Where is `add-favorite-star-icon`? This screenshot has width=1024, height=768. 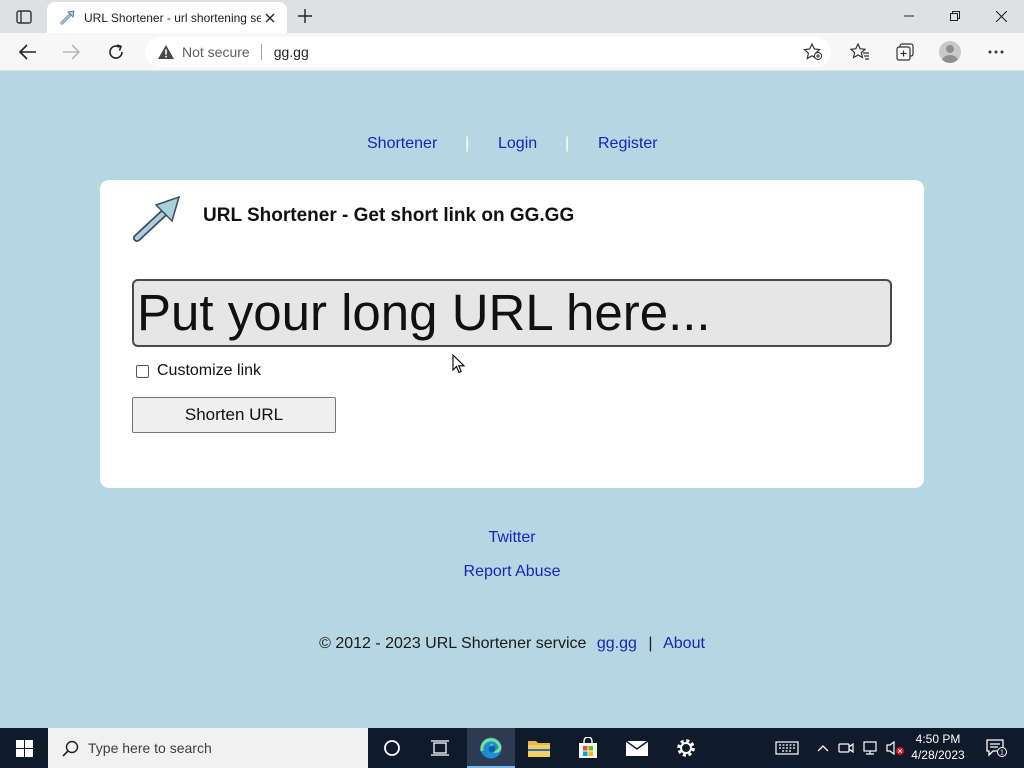 add-favorite-star-icon is located at coordinates (813, 52).